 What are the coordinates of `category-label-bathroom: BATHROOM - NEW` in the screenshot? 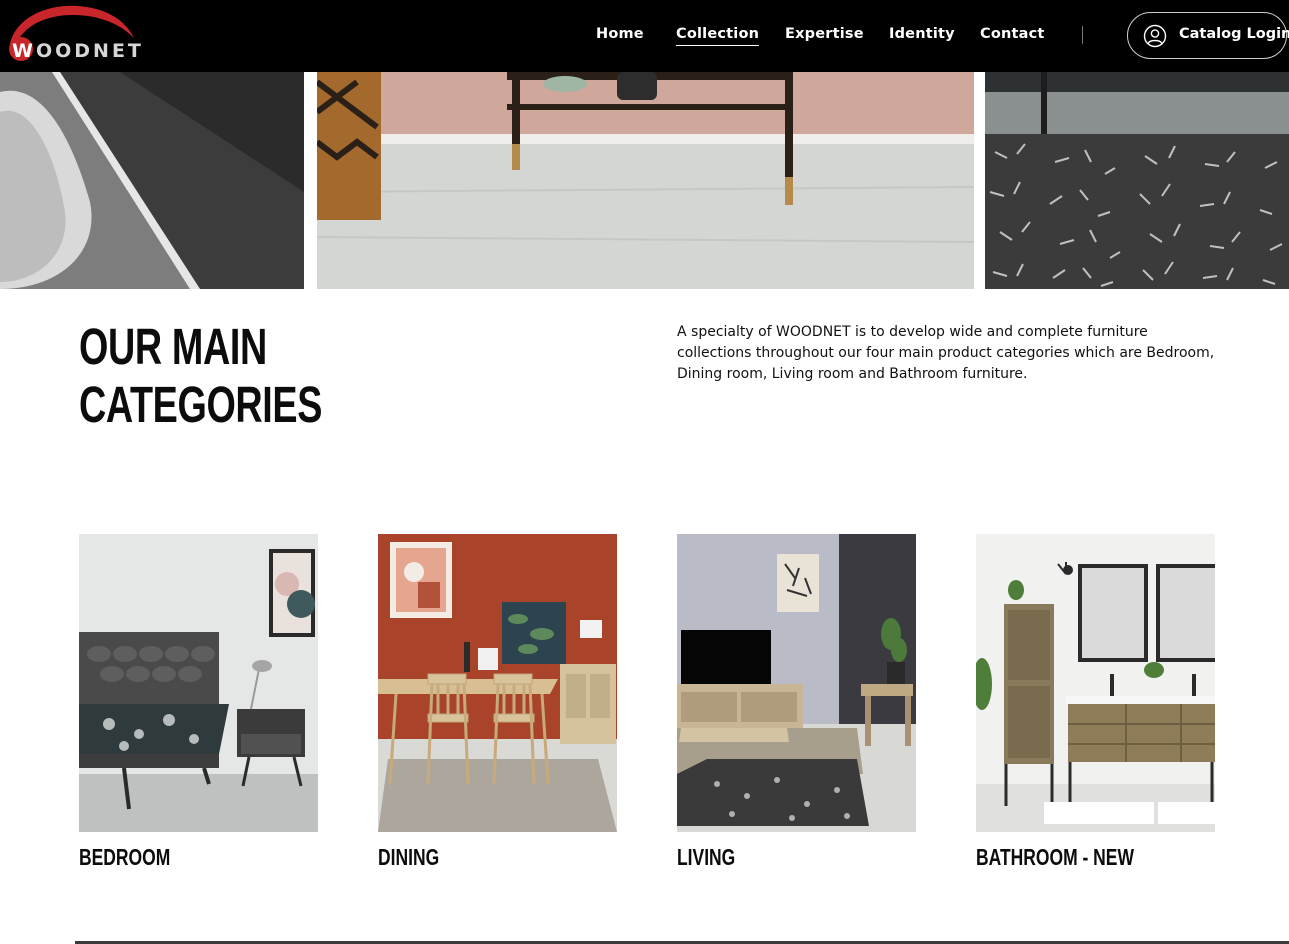 It's located at (1055, 857).